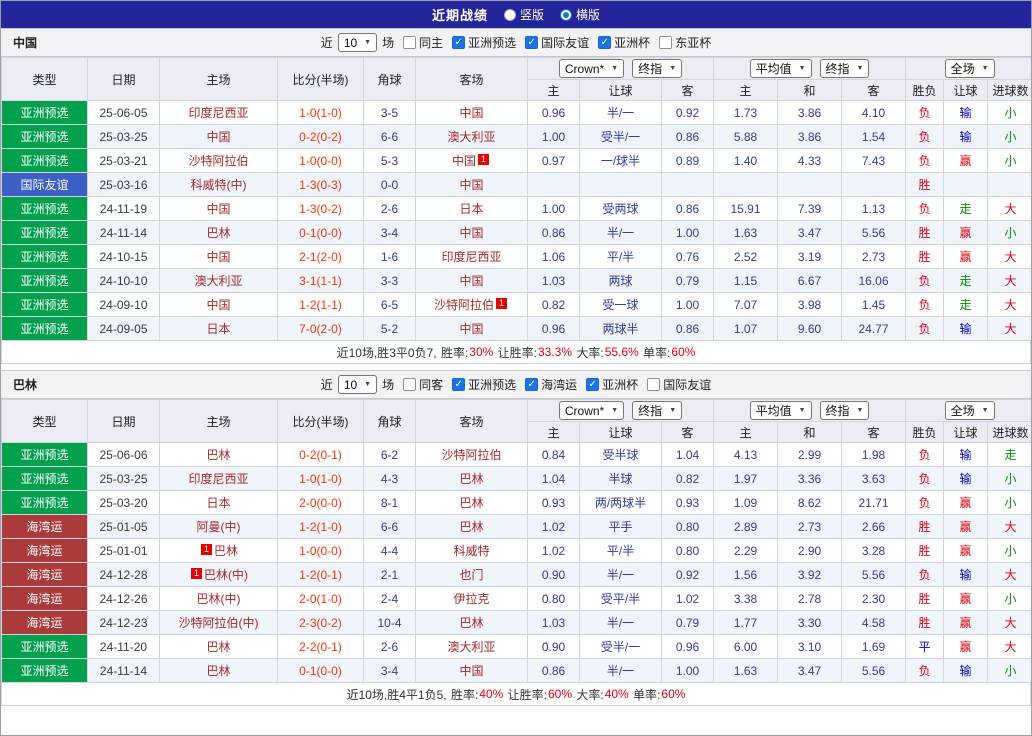 Image resolution: width=1032 pixels, height=736 pixels. I want to click on sub-avg-home: 主, so click(745, 90).